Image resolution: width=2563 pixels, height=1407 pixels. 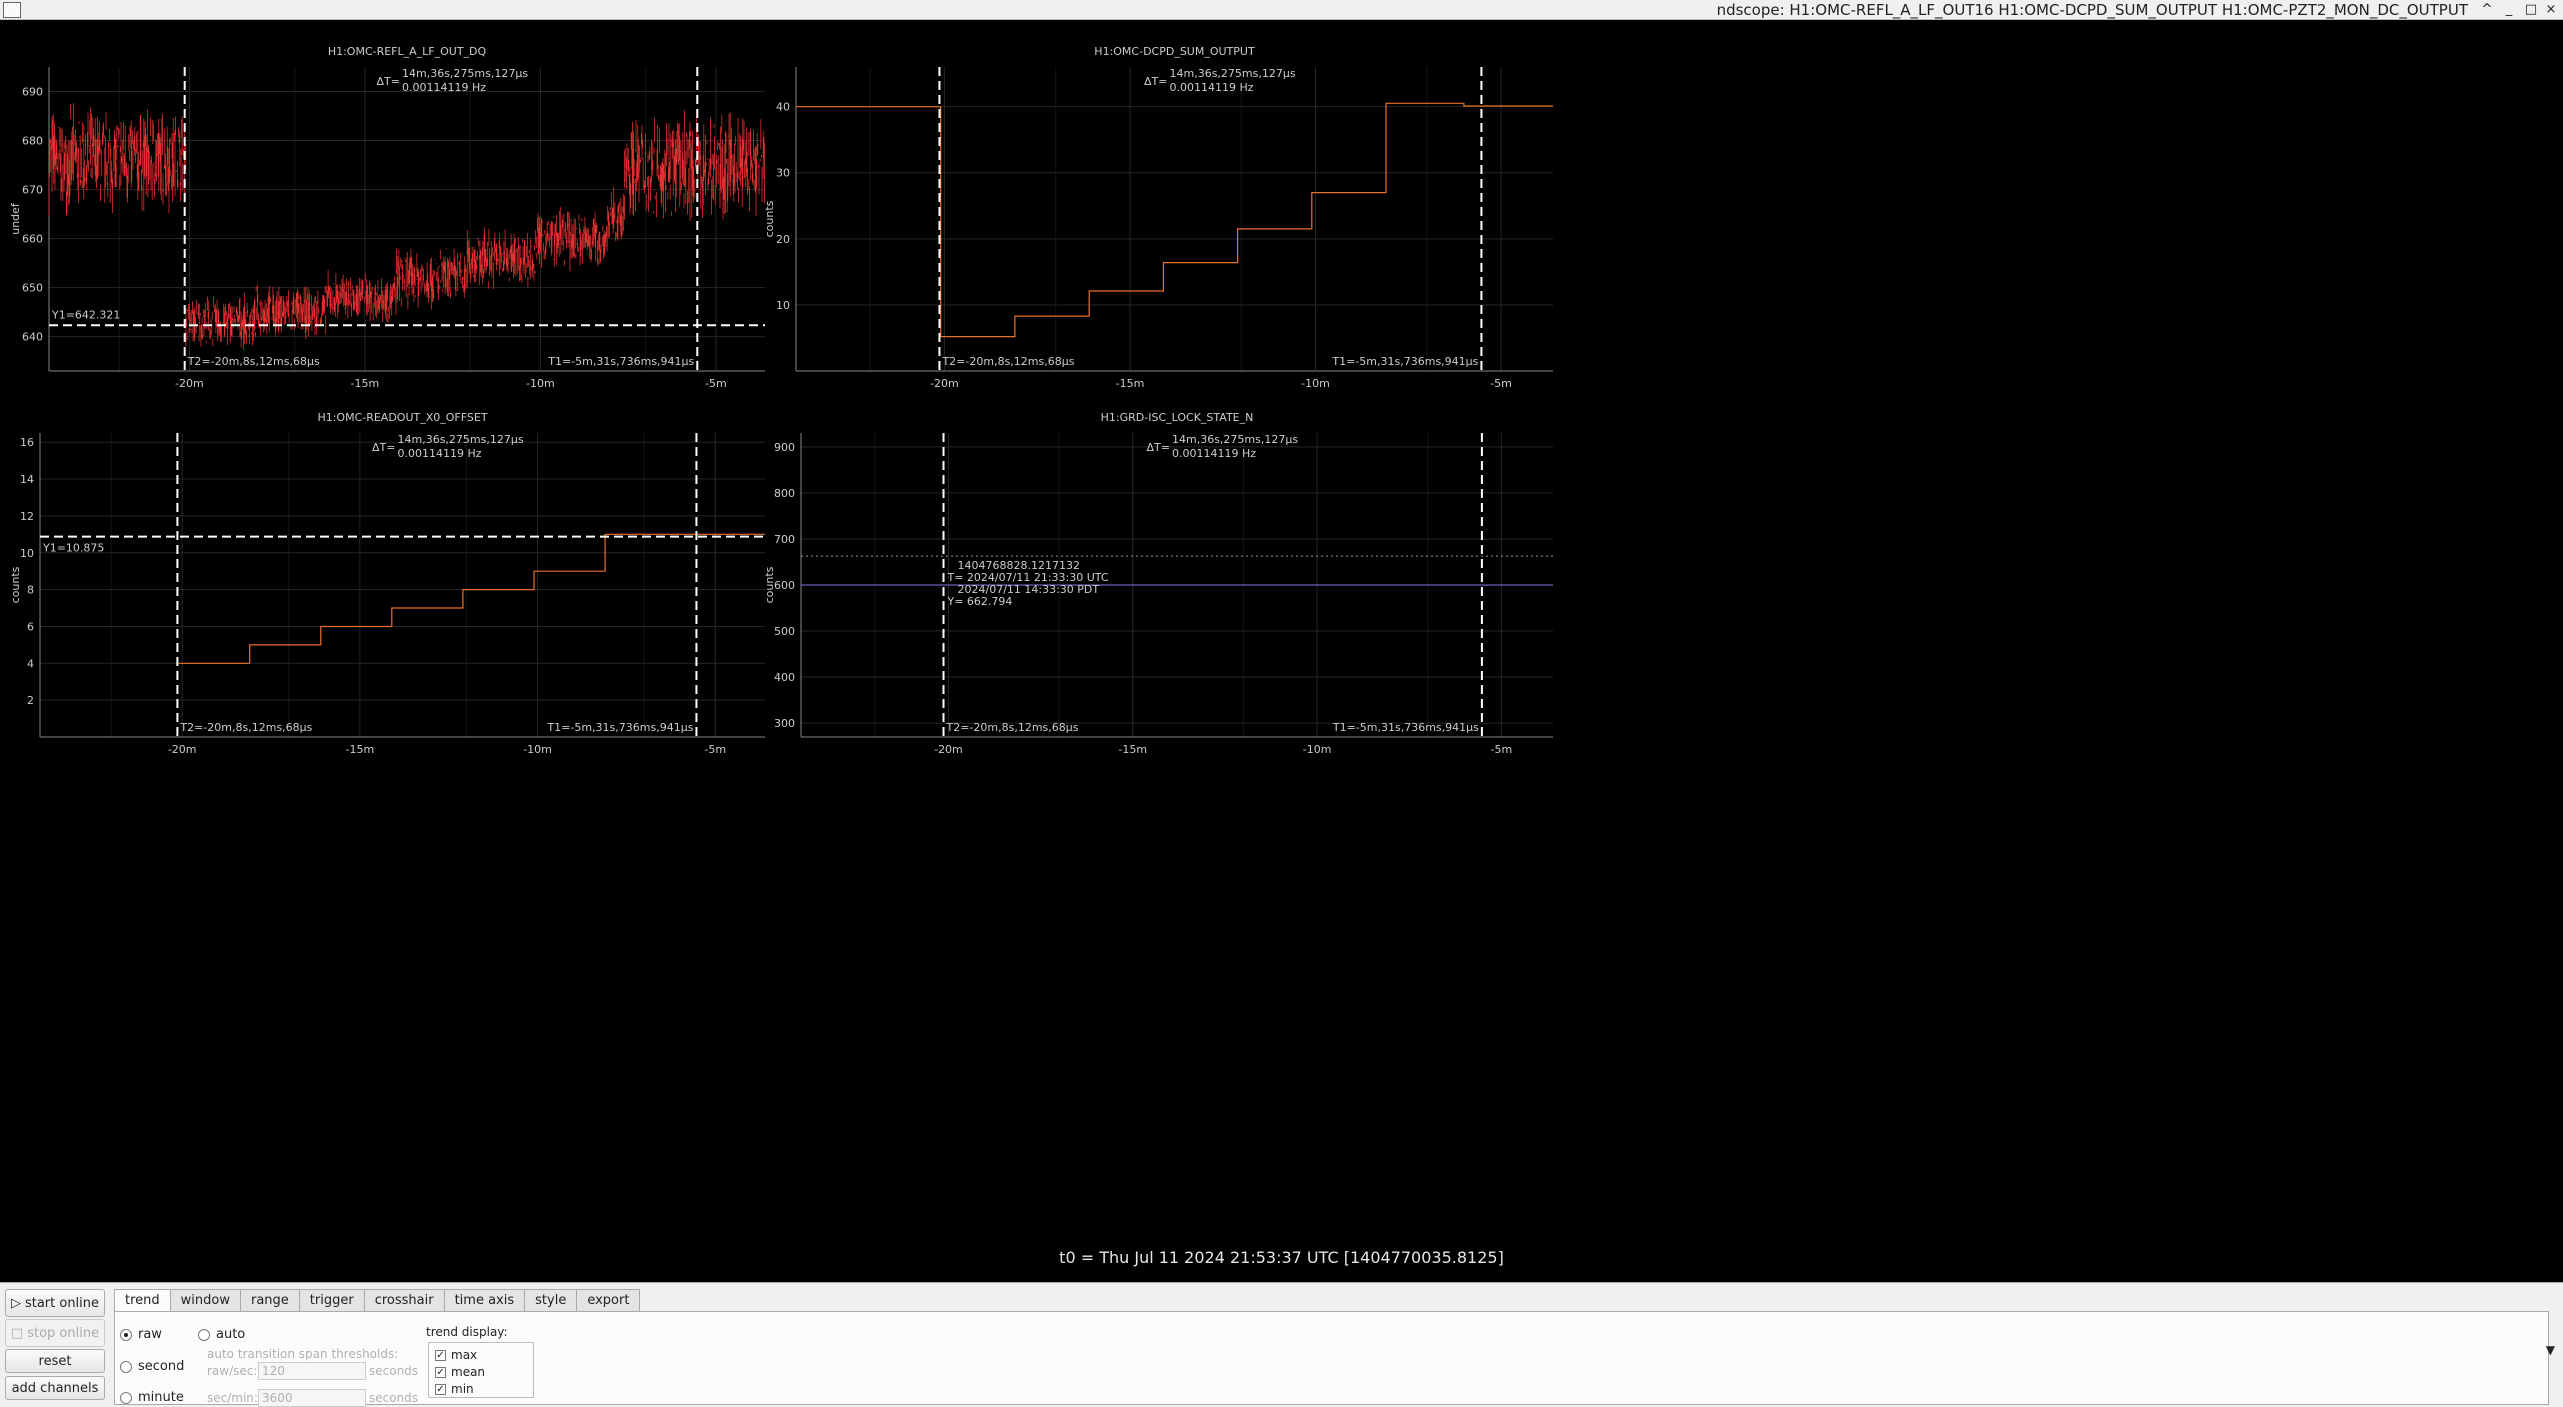 I want to click on y-tick-label: 30, so click(x=783, y=173).